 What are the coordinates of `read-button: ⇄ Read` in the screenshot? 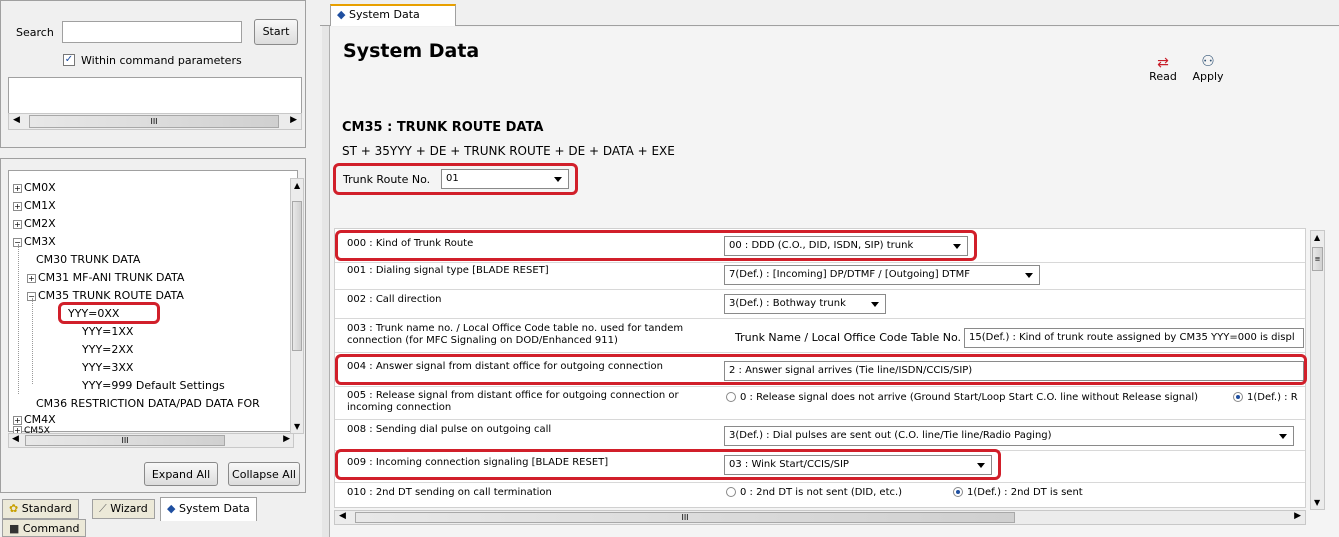 It's located at (1163, 69).